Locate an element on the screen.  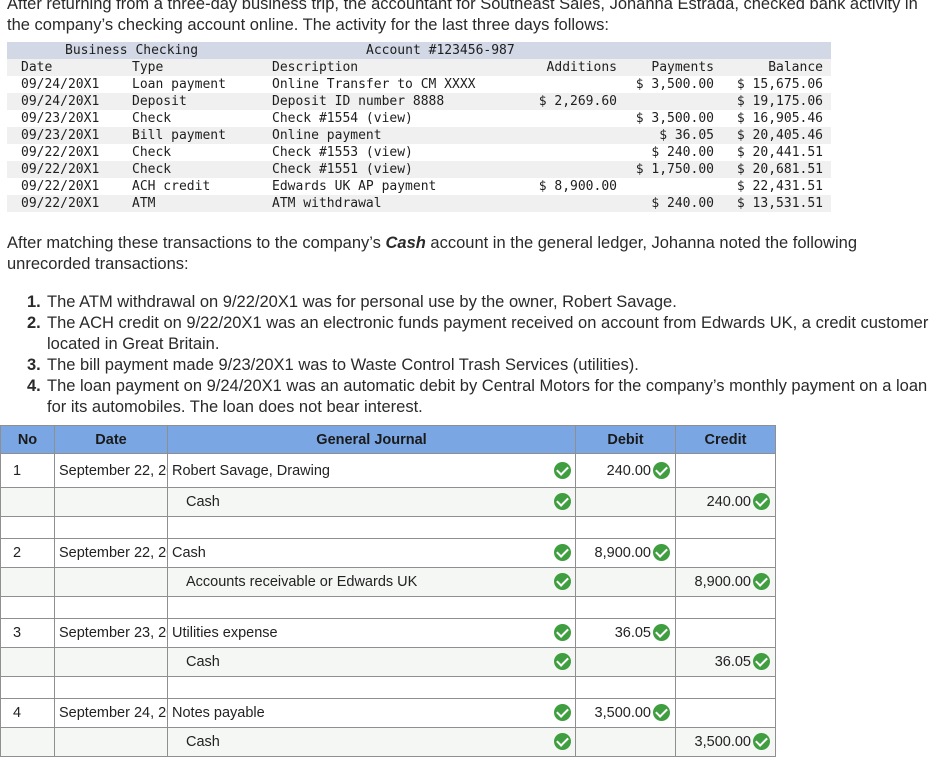
bank-cell-balance: $ 20,681.51 is located at coordinates (779, 169).